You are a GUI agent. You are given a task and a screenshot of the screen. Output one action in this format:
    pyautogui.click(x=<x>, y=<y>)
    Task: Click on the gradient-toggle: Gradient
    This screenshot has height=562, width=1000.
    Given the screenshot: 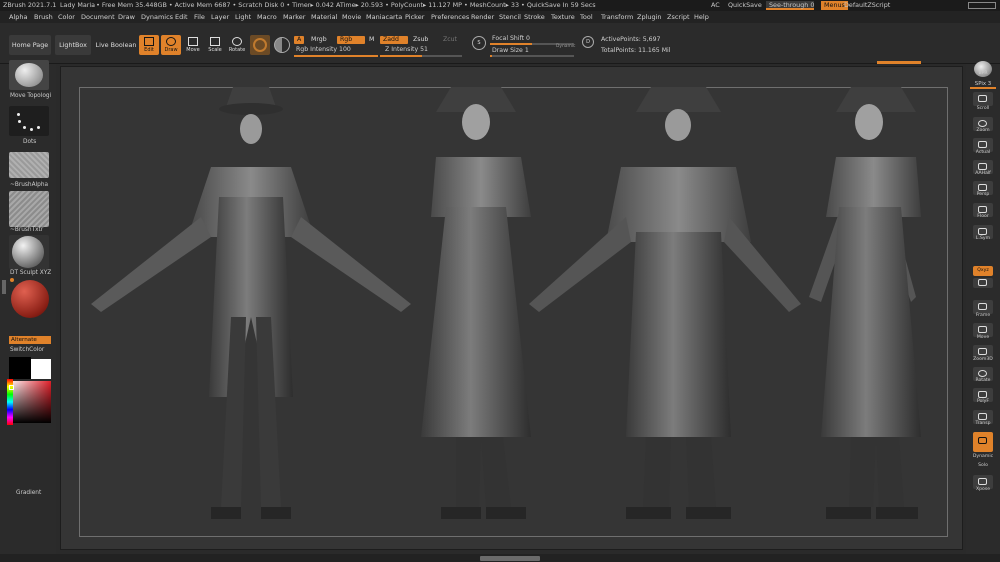 What is the action you would take?
    pyautogui.click(x=28, y=493)
    